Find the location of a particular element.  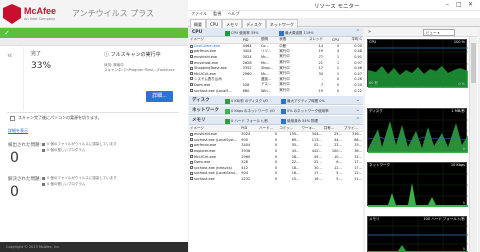

network-graph-plot is located at coordinates (418, 185).